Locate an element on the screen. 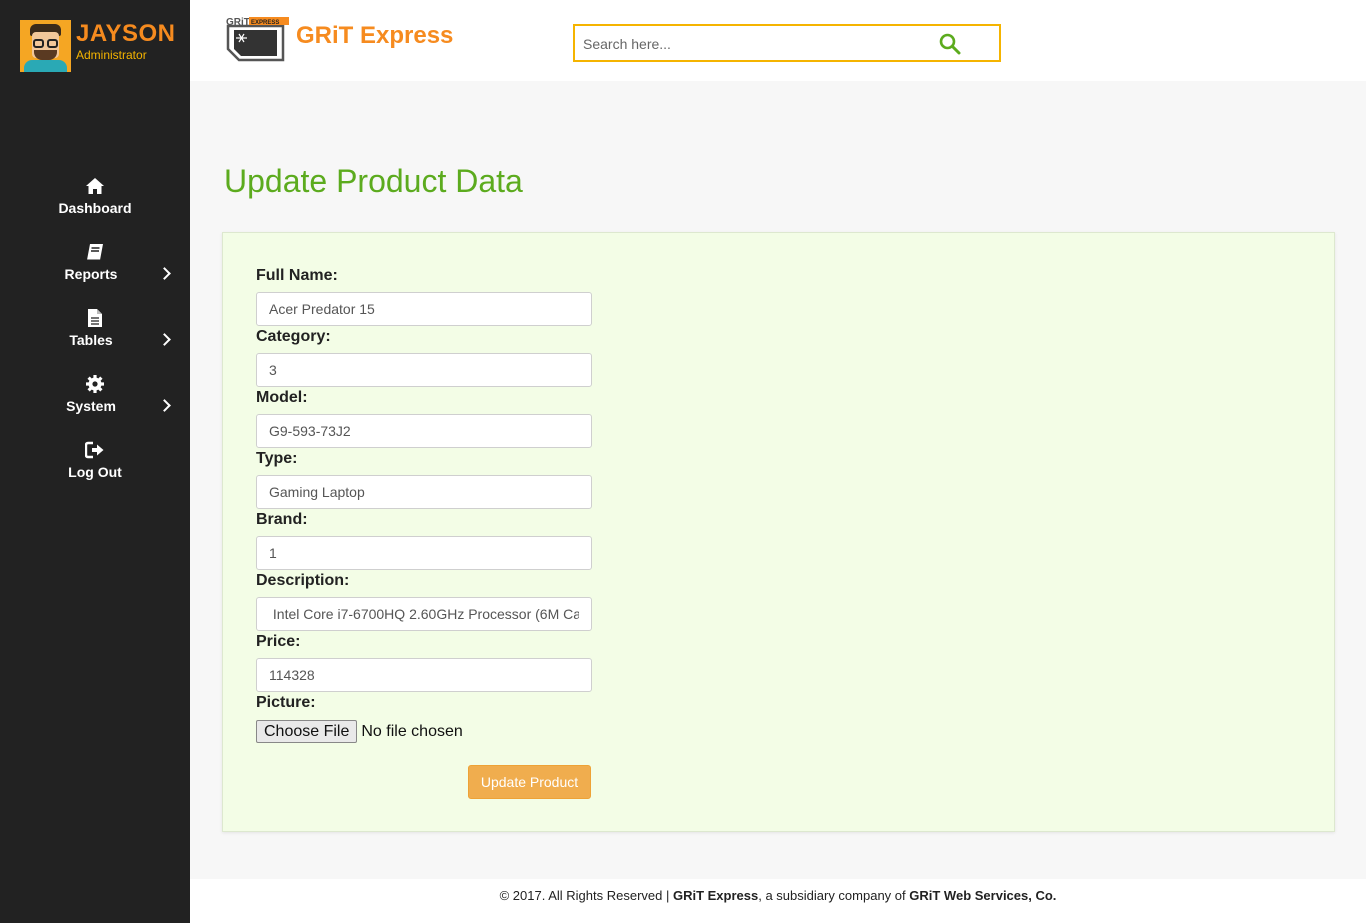 Image resolution: width=1366 pixels, height=923 pixels. footer-brand: GRiT Express is located at coordinates (715, 895).